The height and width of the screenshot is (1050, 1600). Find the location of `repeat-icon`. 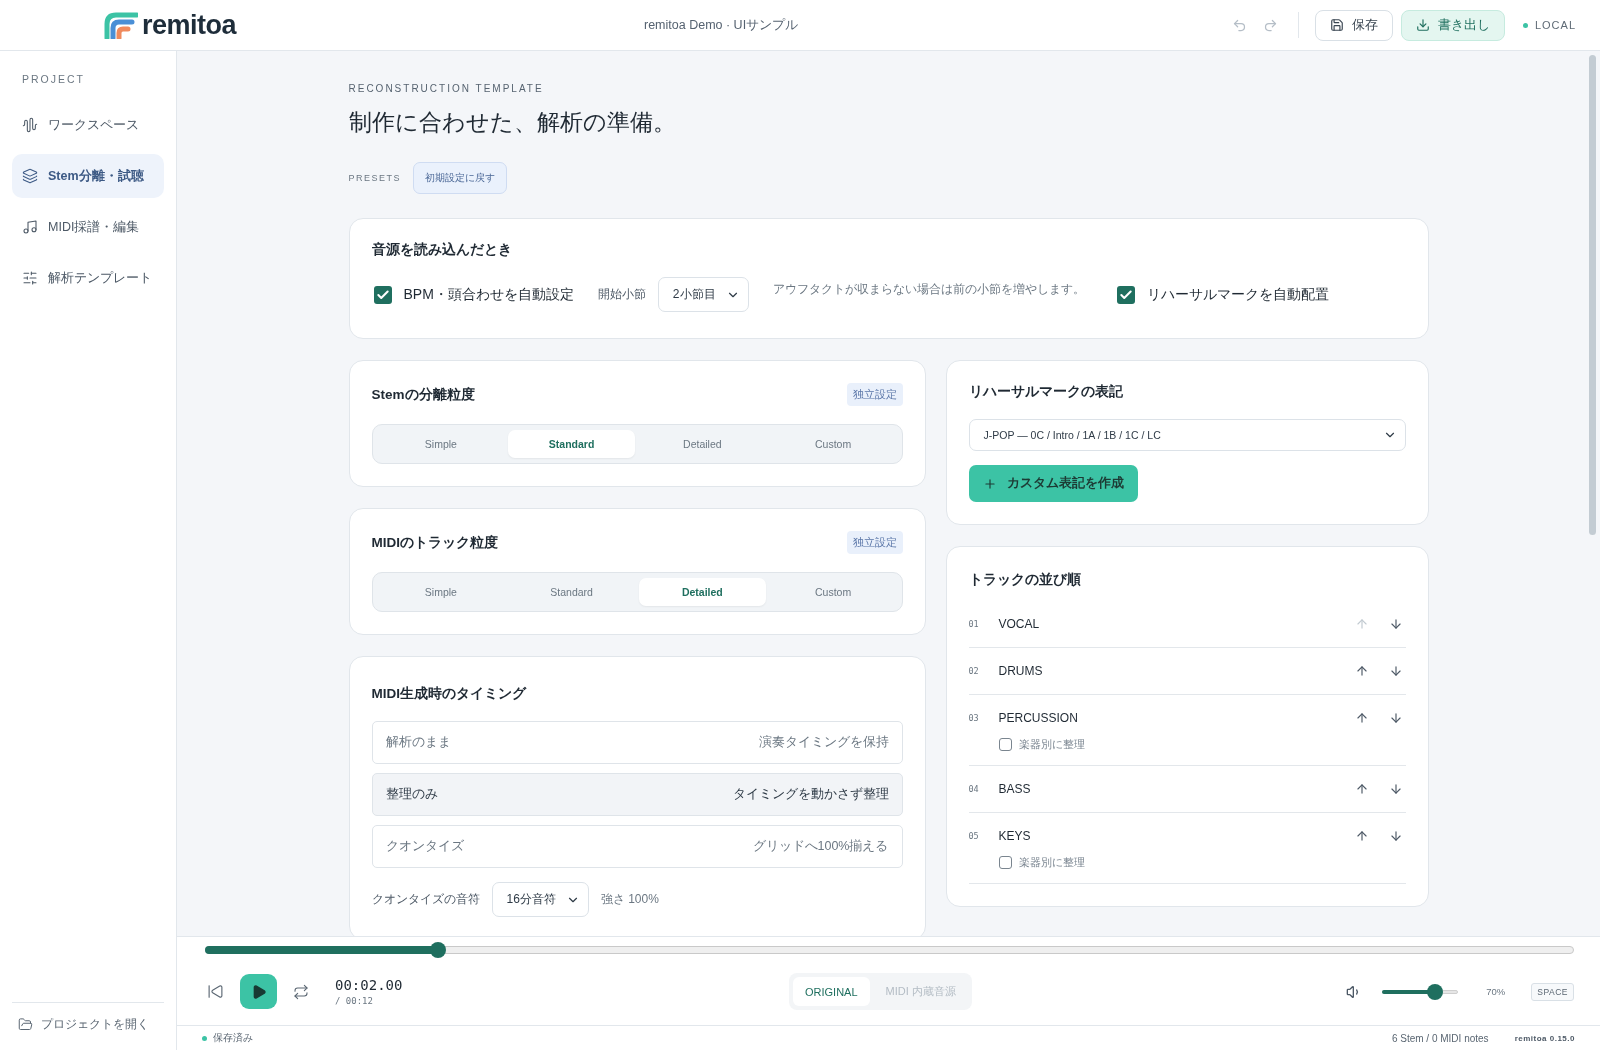

repeat-icon is located at coordinates (301, 991).